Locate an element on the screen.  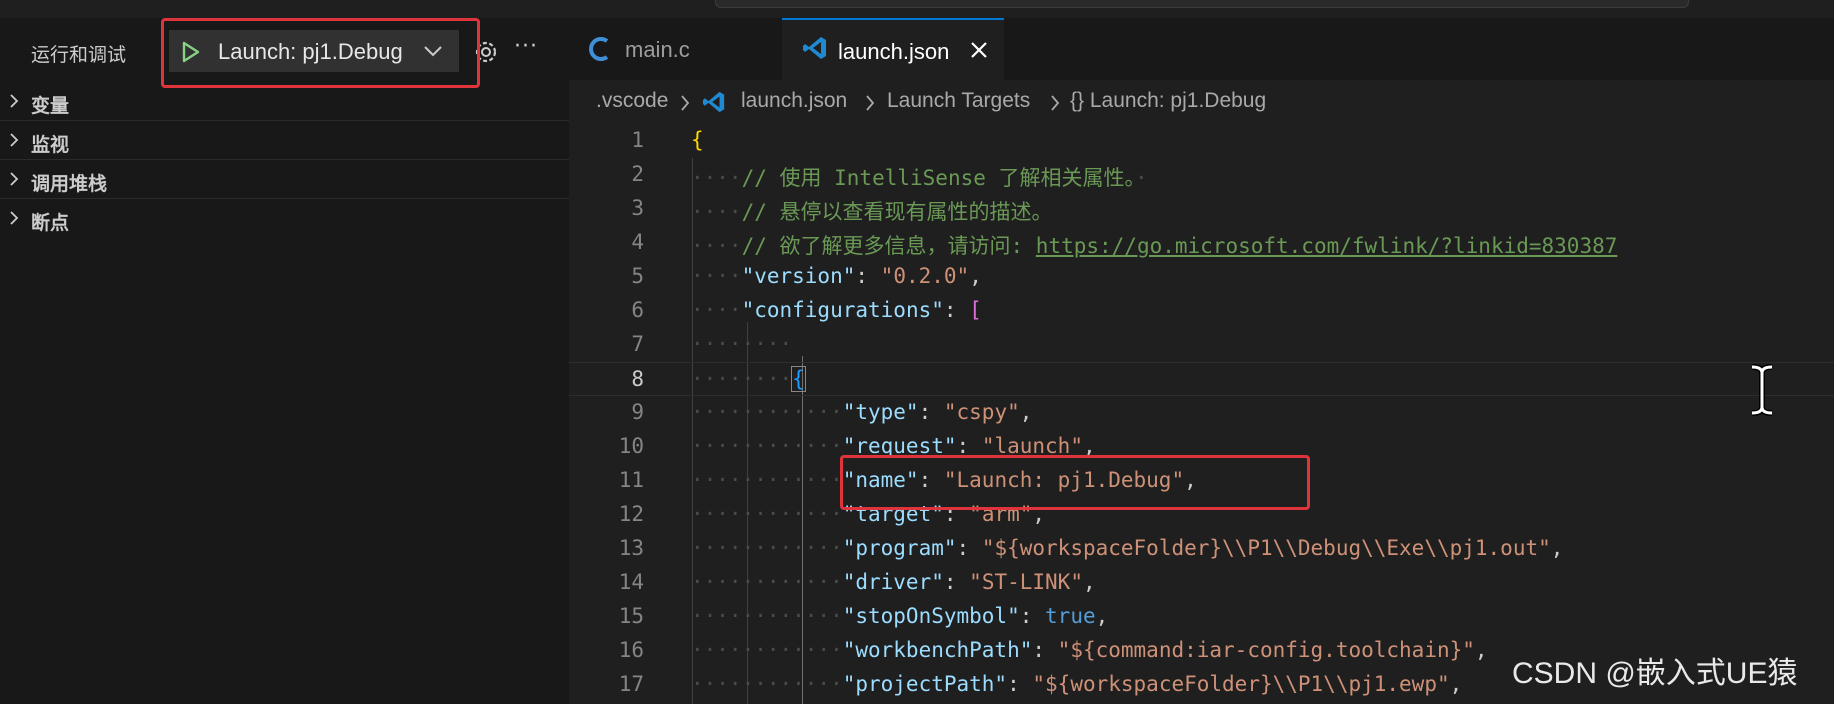
text-cursor-icon is located at coordinates (1762, 390).